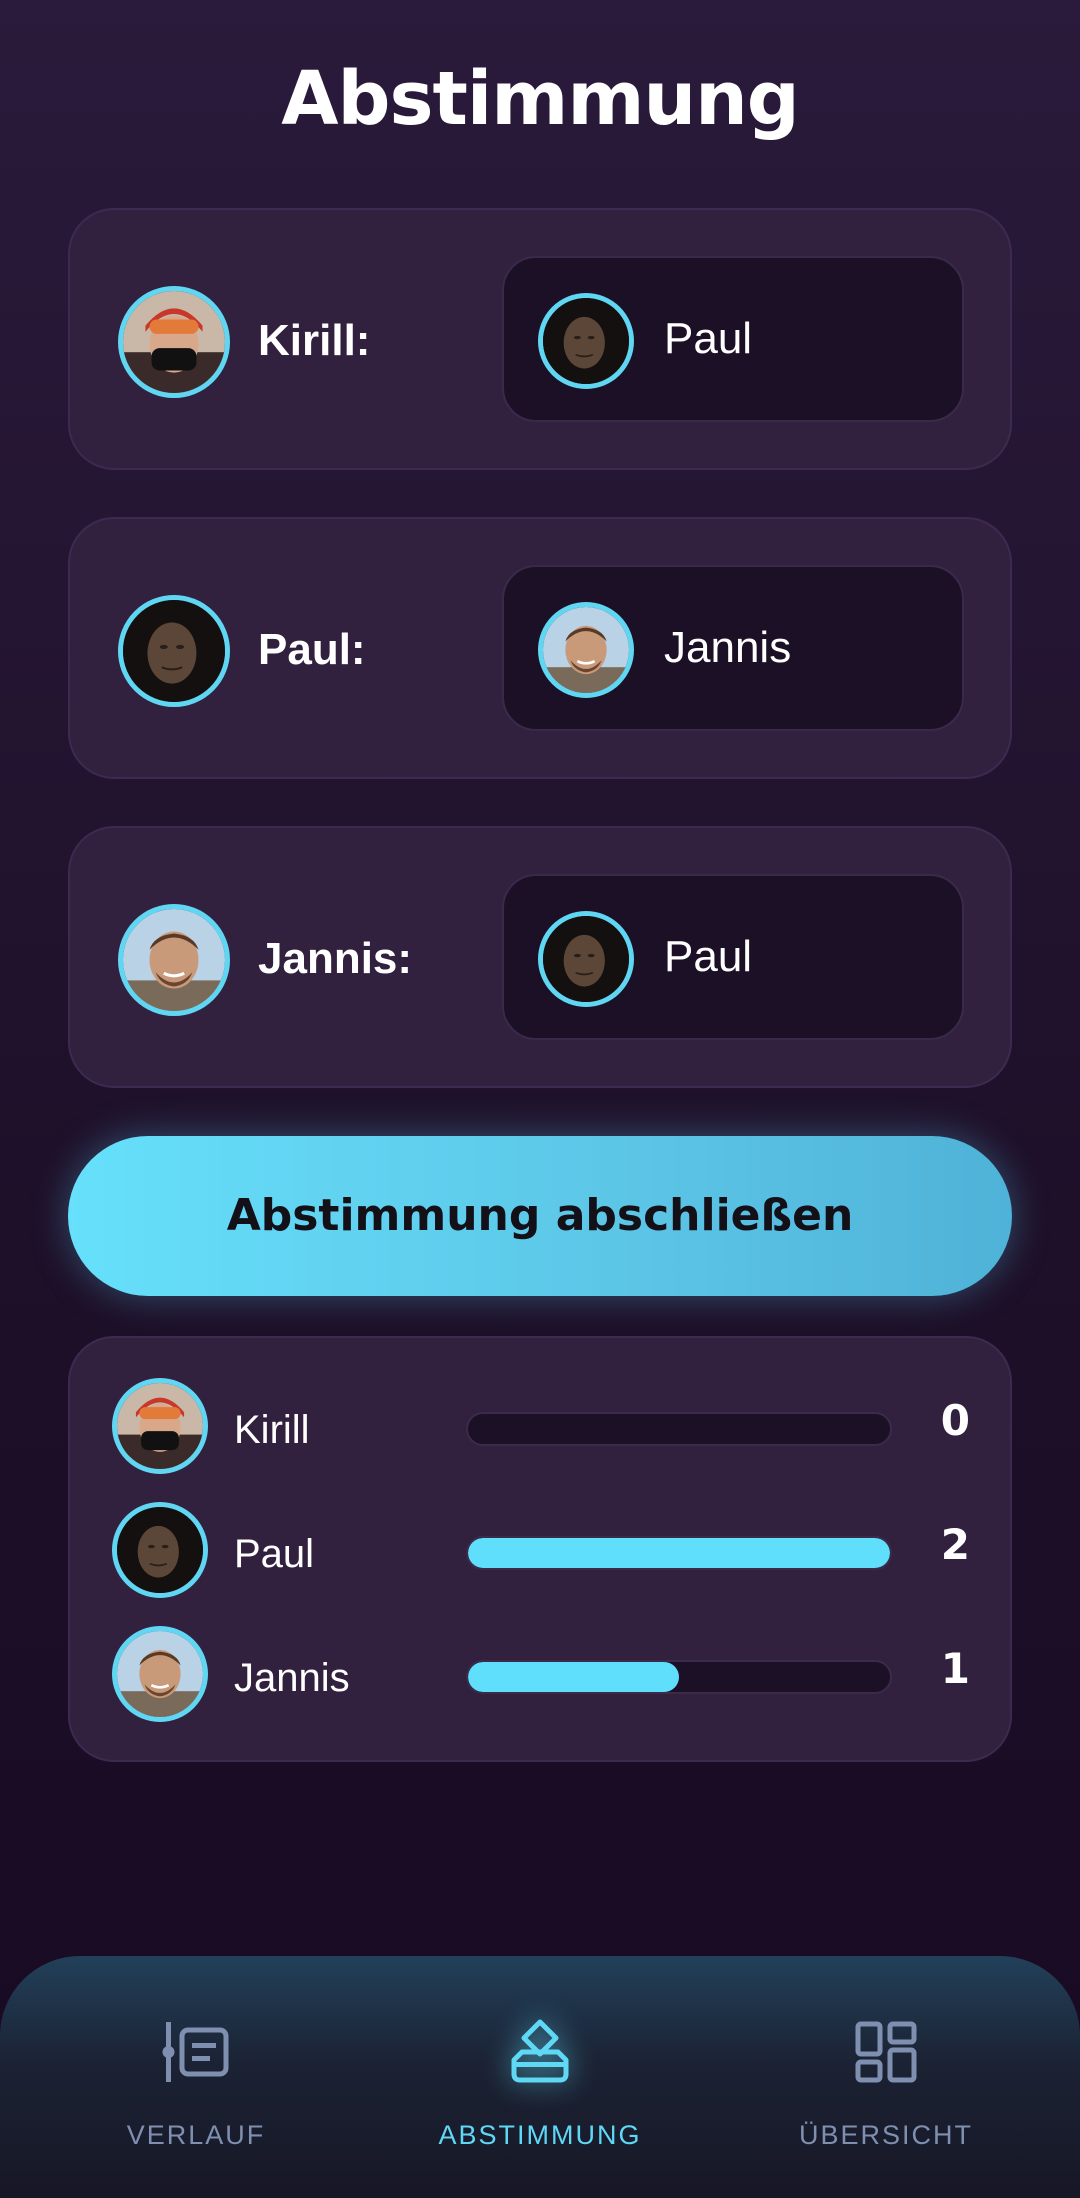  I want to click on result-row-paul: Paul 2, so click(540, 1550).